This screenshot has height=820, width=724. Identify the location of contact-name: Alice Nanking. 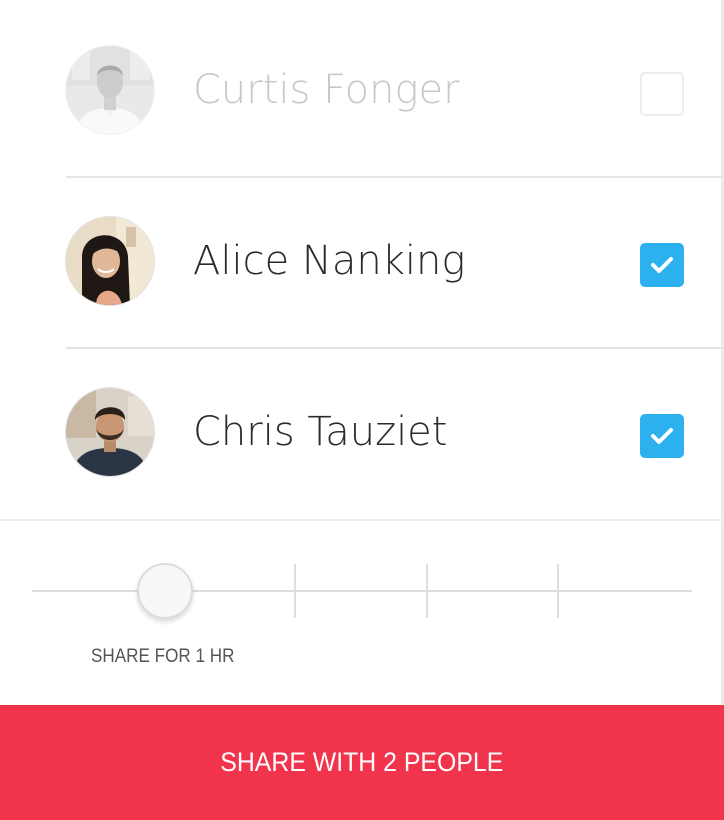
(329, 261).